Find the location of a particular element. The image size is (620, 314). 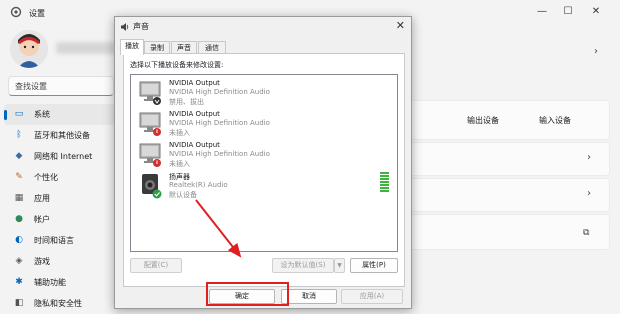

sidebar-item-label: 辅助功能 is located at coordinates (50, 282).